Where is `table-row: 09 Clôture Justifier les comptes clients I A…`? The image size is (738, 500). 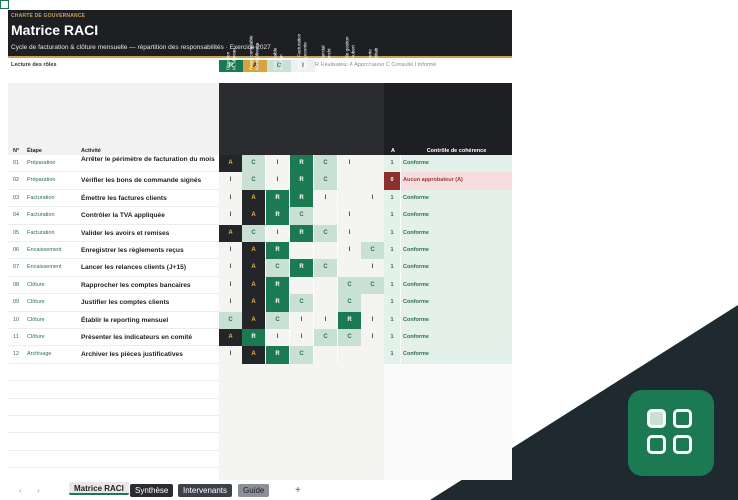 table-row: 09 Clôture Justifier les comptes clients I A… is located at coordinates (260, 303).